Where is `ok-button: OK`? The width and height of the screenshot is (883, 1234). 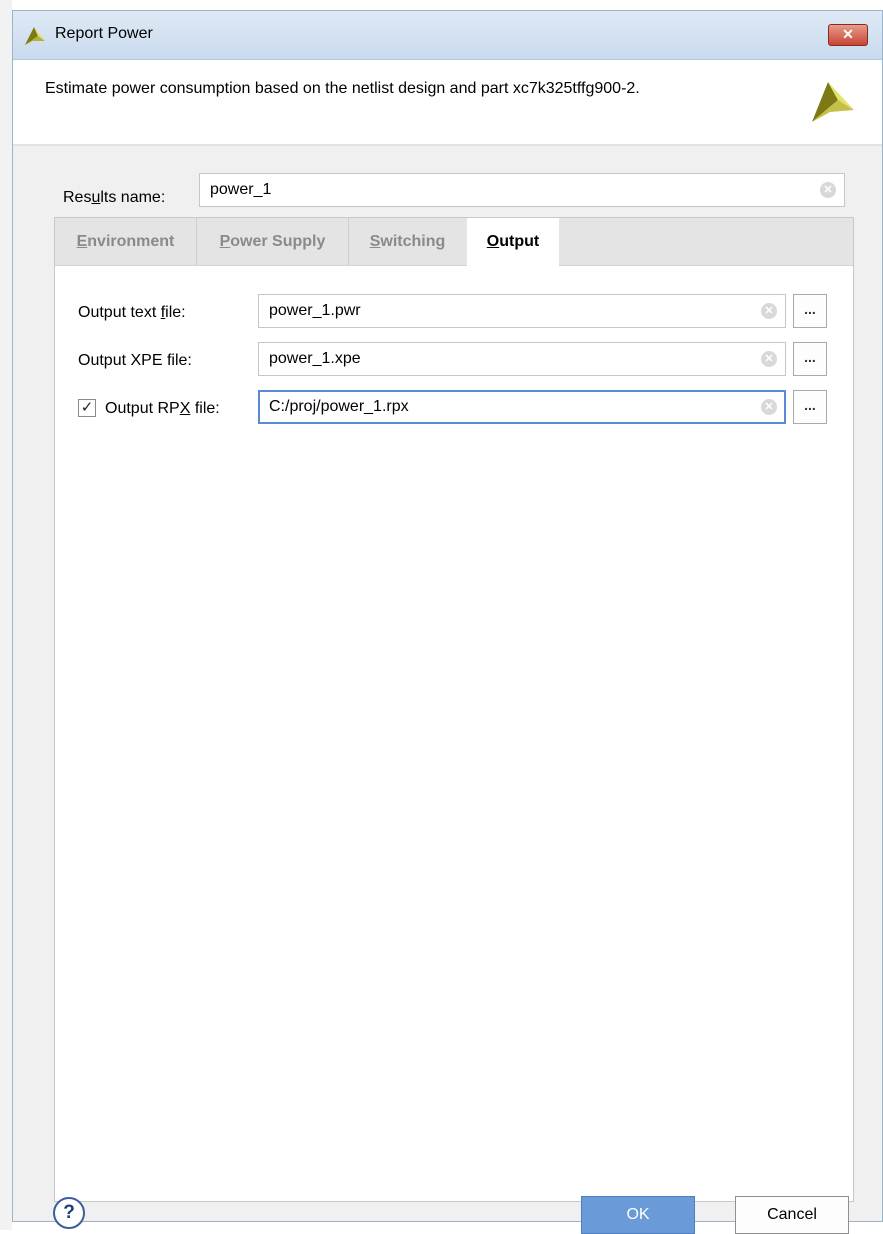
ok-button: OK is located at coordinates (638, 1215).